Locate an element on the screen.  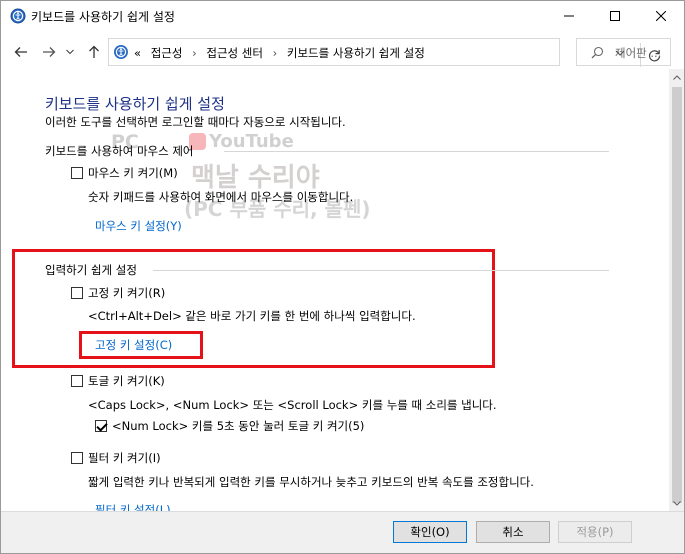
close-icon is located at coordinates (661, 16).